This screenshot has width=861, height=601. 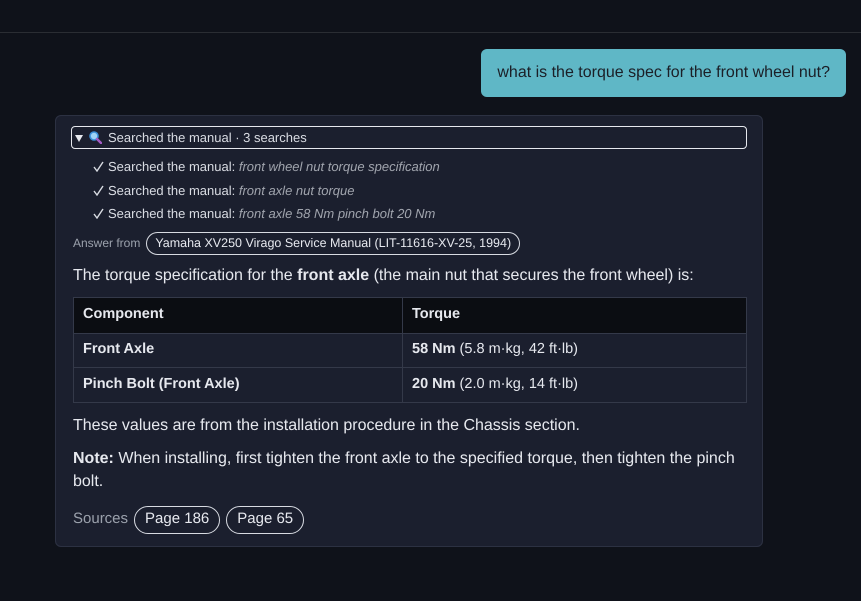 I want to click on table-cell: 58 Nm (5.8 m·kg, 42 ft·lb), so click(x=574, y=350).